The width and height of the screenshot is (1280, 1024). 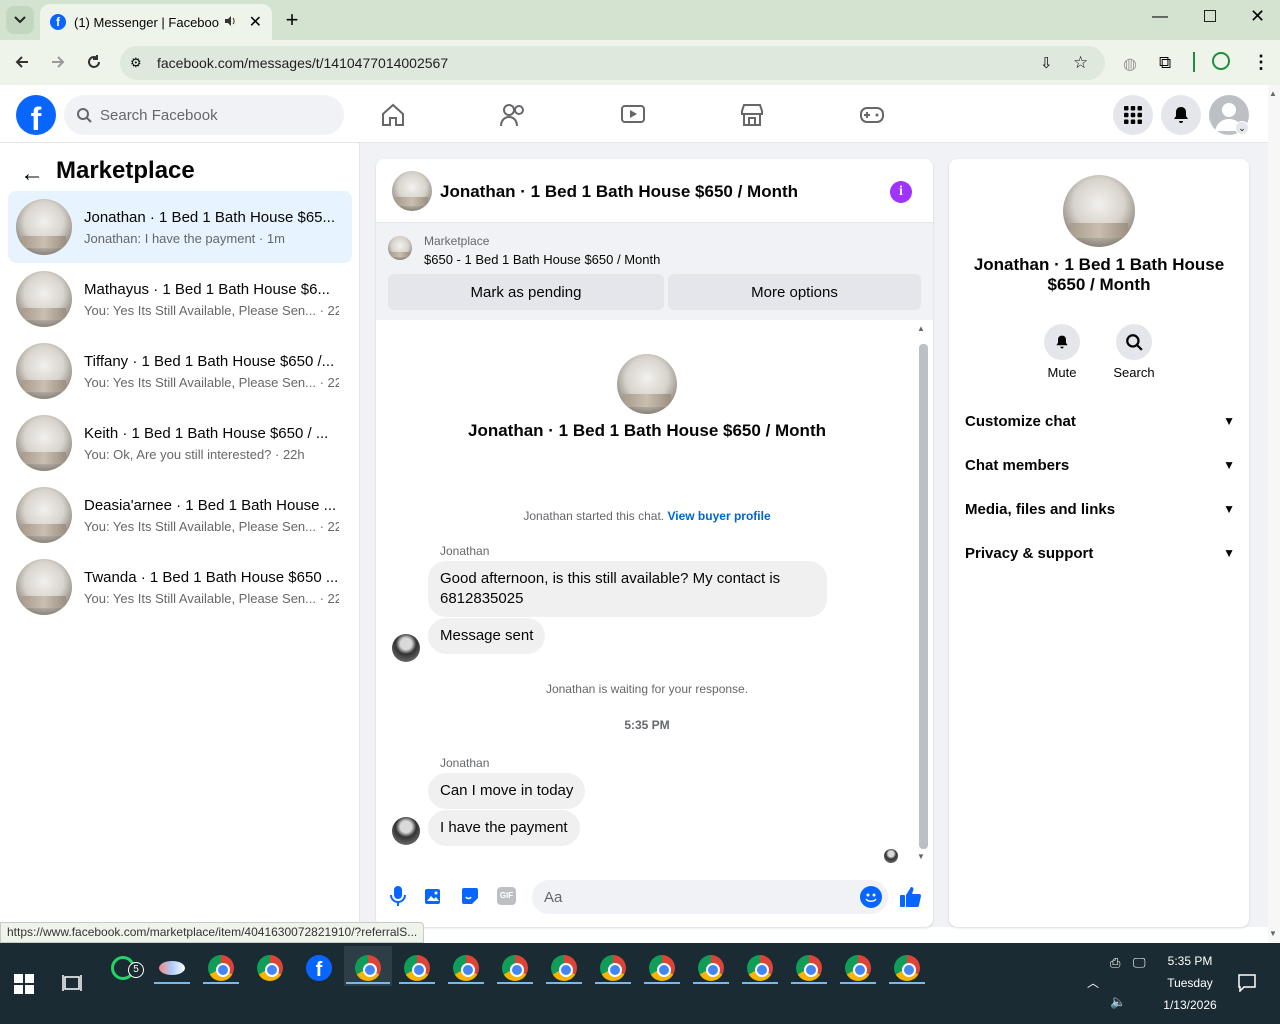 What do you see at coordinates (20, 20) in the screenshot?
I see `tab-search-button` at bounding box center [20, 20].